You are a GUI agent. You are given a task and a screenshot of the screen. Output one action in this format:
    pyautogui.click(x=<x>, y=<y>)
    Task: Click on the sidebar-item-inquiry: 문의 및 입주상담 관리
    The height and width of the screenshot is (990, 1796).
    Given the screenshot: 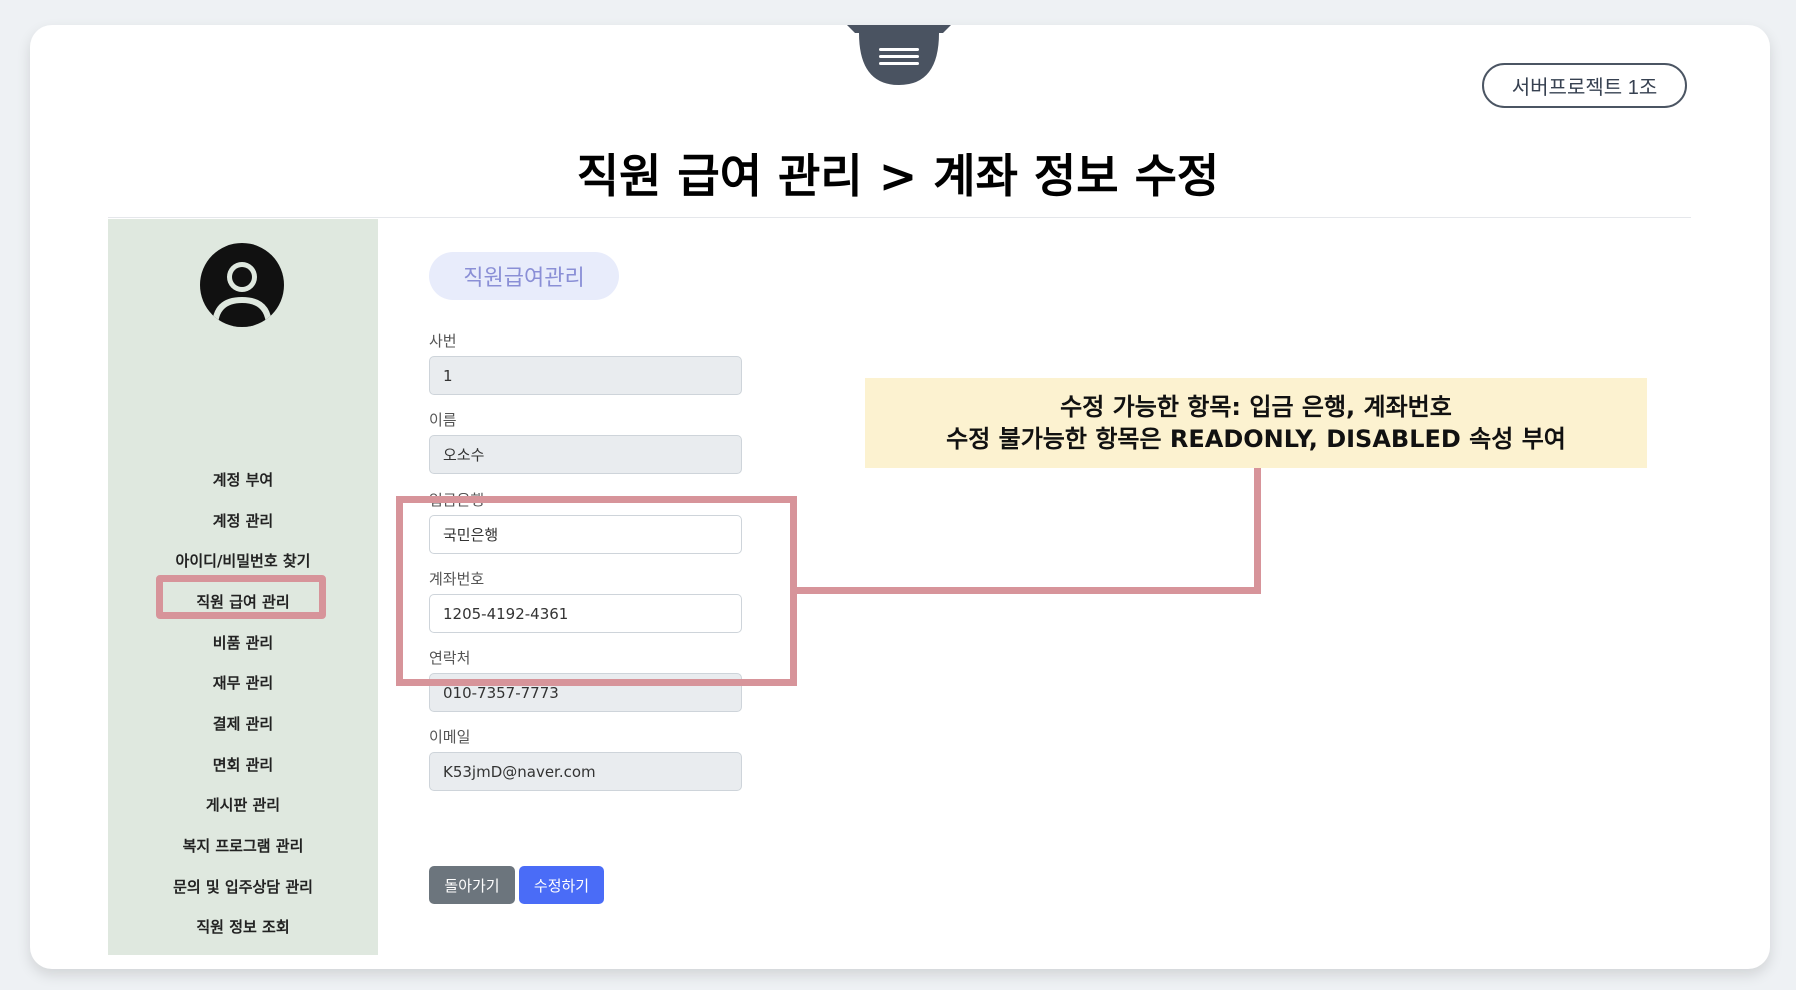 What is the action you would take?
    pyautogui.click(x=243, y=886)
    